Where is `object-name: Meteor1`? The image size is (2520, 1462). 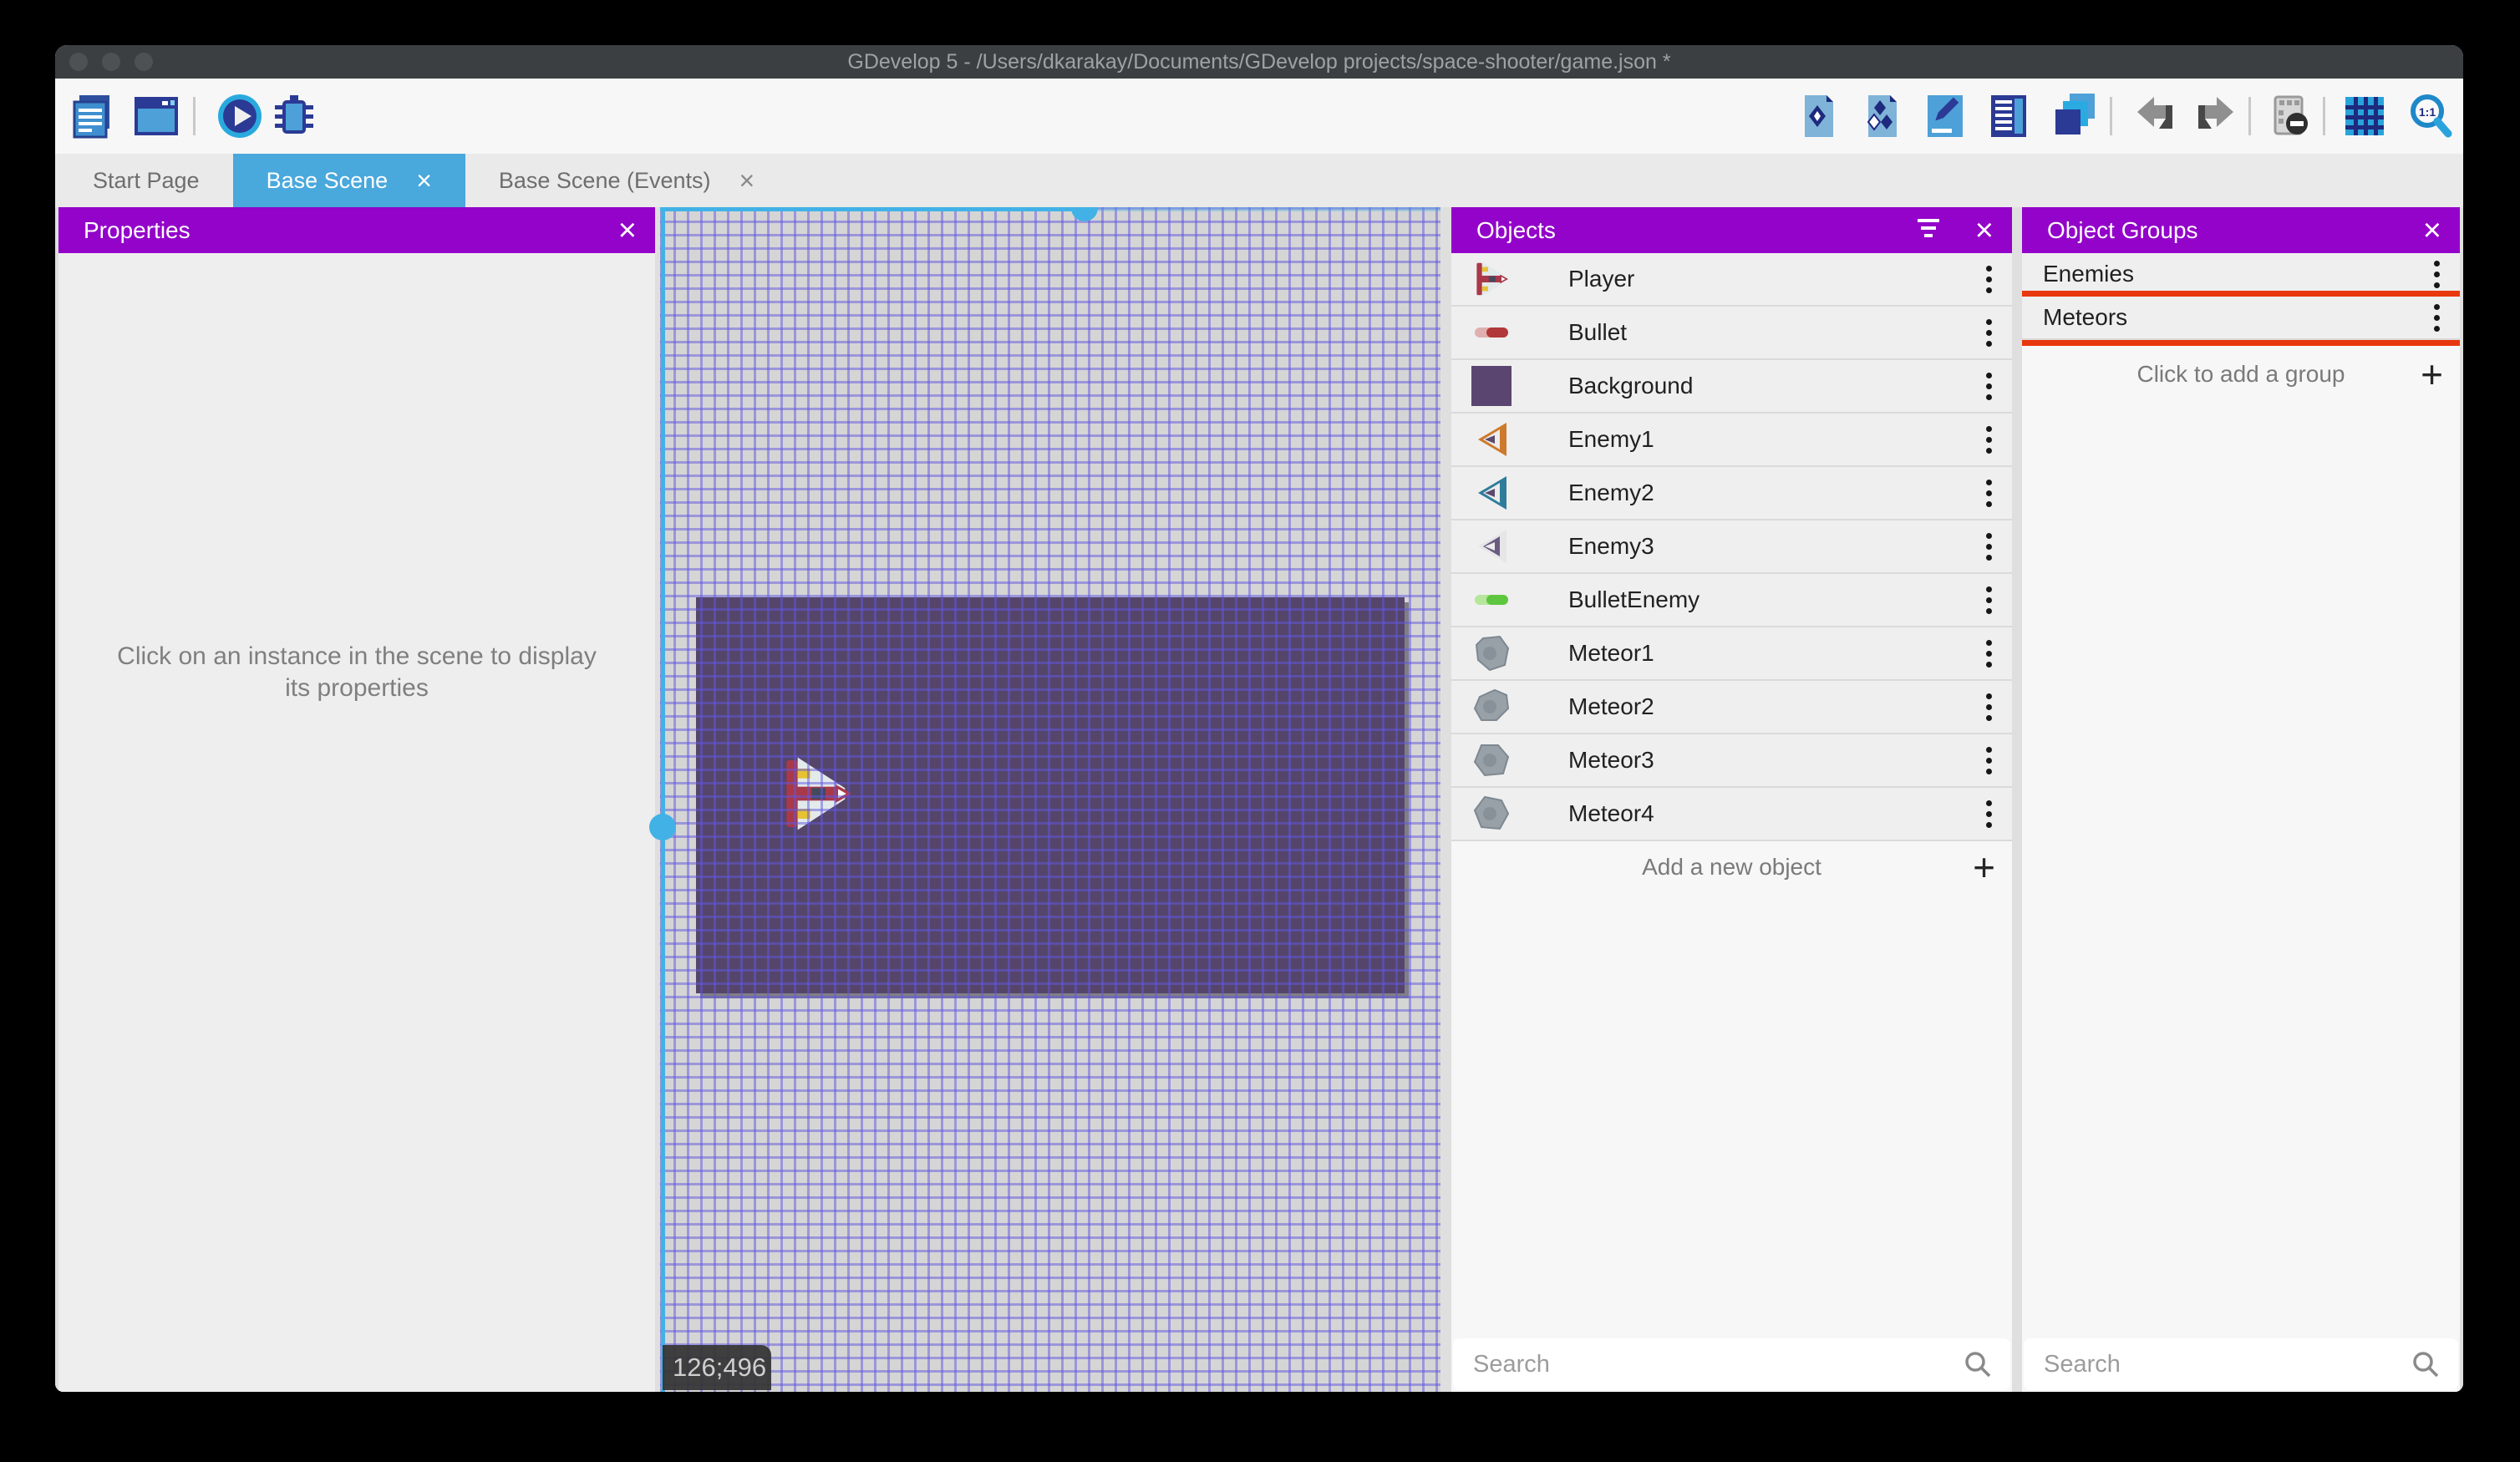 object-name: Meteor1 is located at coordinates (1611, 653).